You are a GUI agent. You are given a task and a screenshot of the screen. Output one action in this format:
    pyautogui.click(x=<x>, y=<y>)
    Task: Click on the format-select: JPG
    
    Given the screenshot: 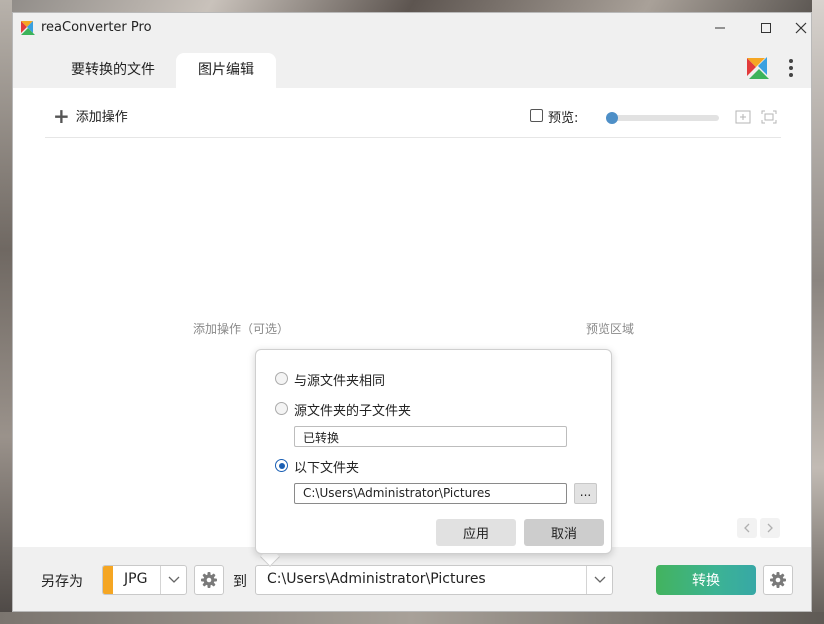 What is the action you would take?
    pyautogui.click(x=144, y=580)
    